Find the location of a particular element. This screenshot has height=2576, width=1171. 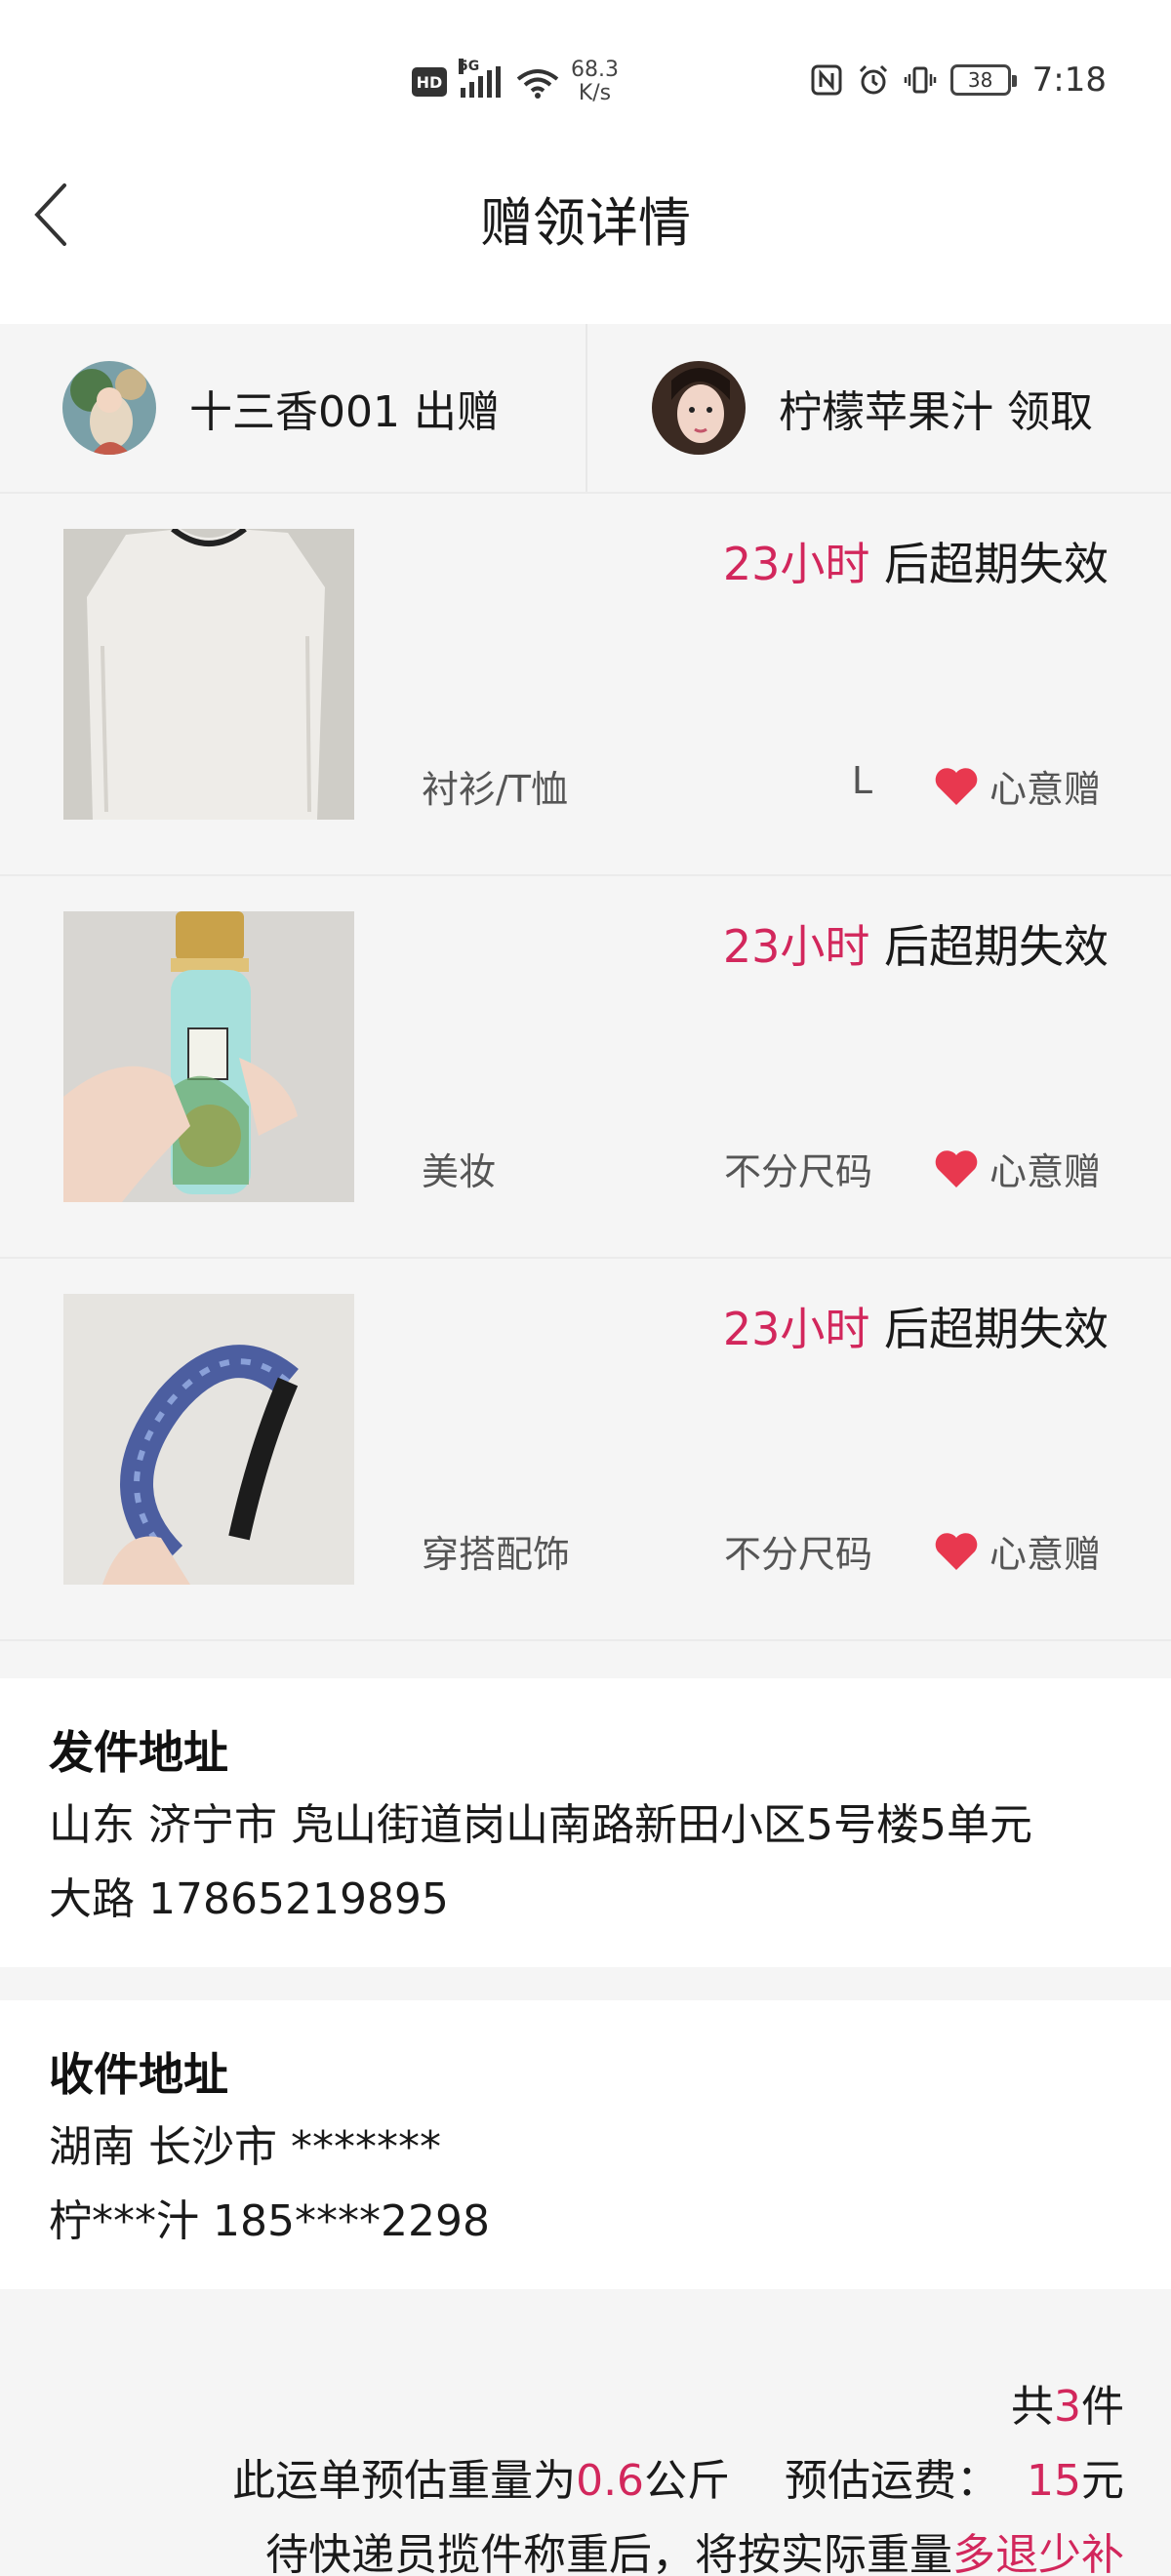

wifi-icon is located at coordinates (537, 84).